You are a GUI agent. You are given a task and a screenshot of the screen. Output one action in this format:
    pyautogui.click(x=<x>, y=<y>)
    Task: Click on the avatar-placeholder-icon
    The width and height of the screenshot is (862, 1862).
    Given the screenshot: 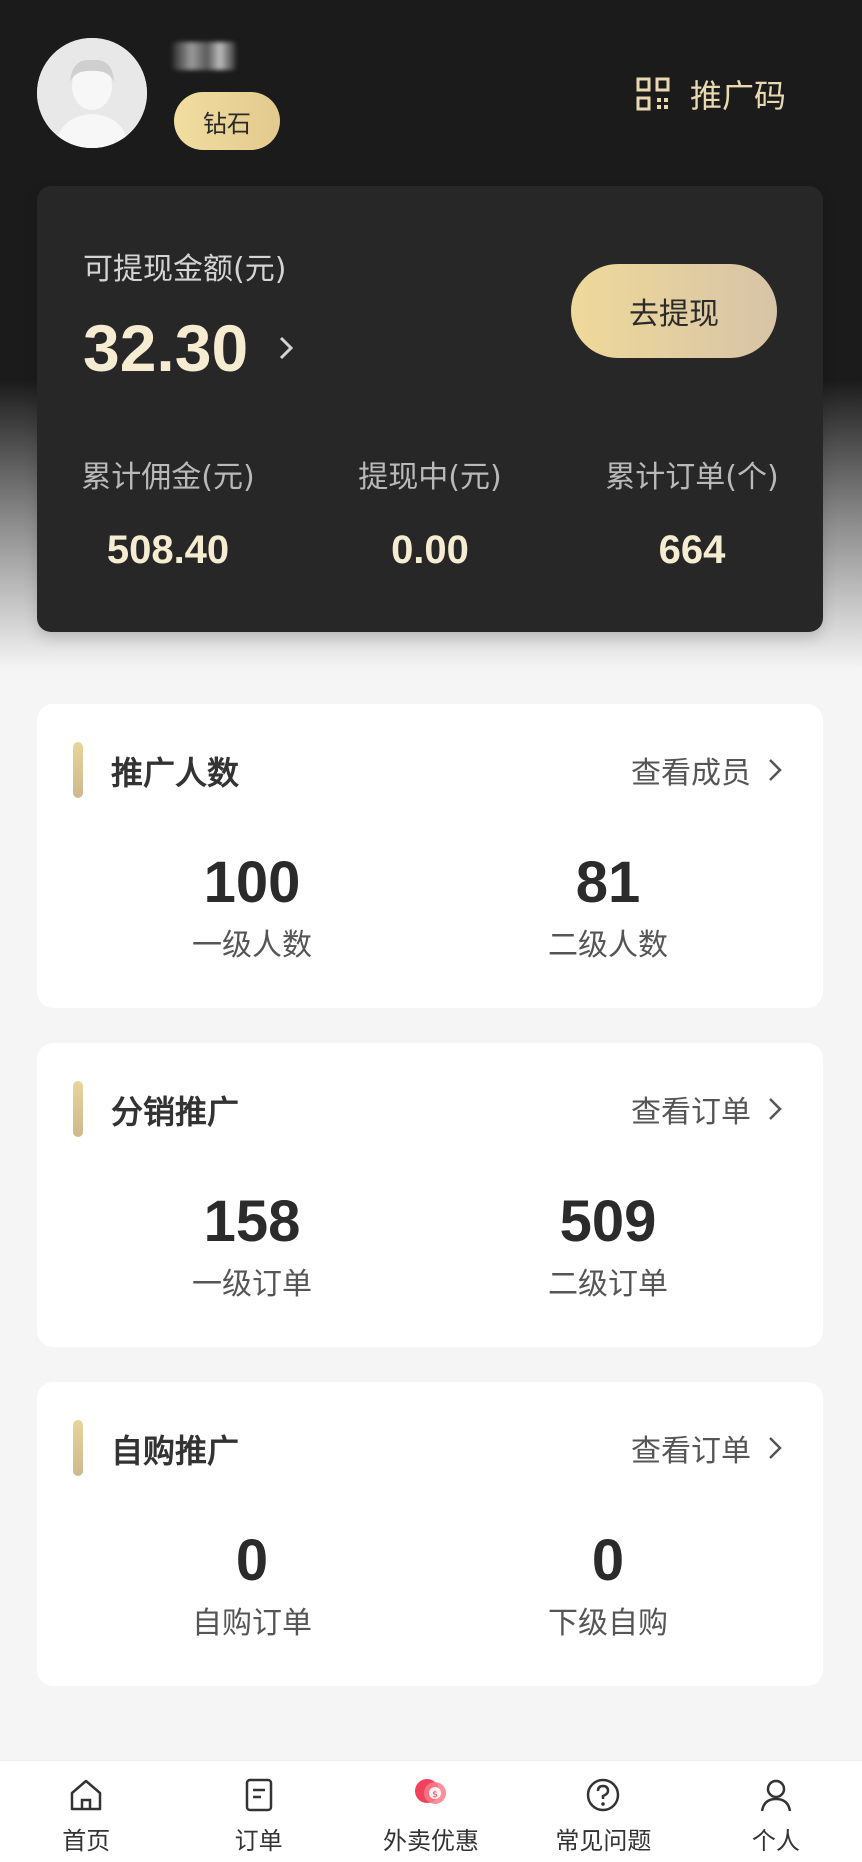 What is the action you would take?
    pyautogui.click(x=92, y=93)
    